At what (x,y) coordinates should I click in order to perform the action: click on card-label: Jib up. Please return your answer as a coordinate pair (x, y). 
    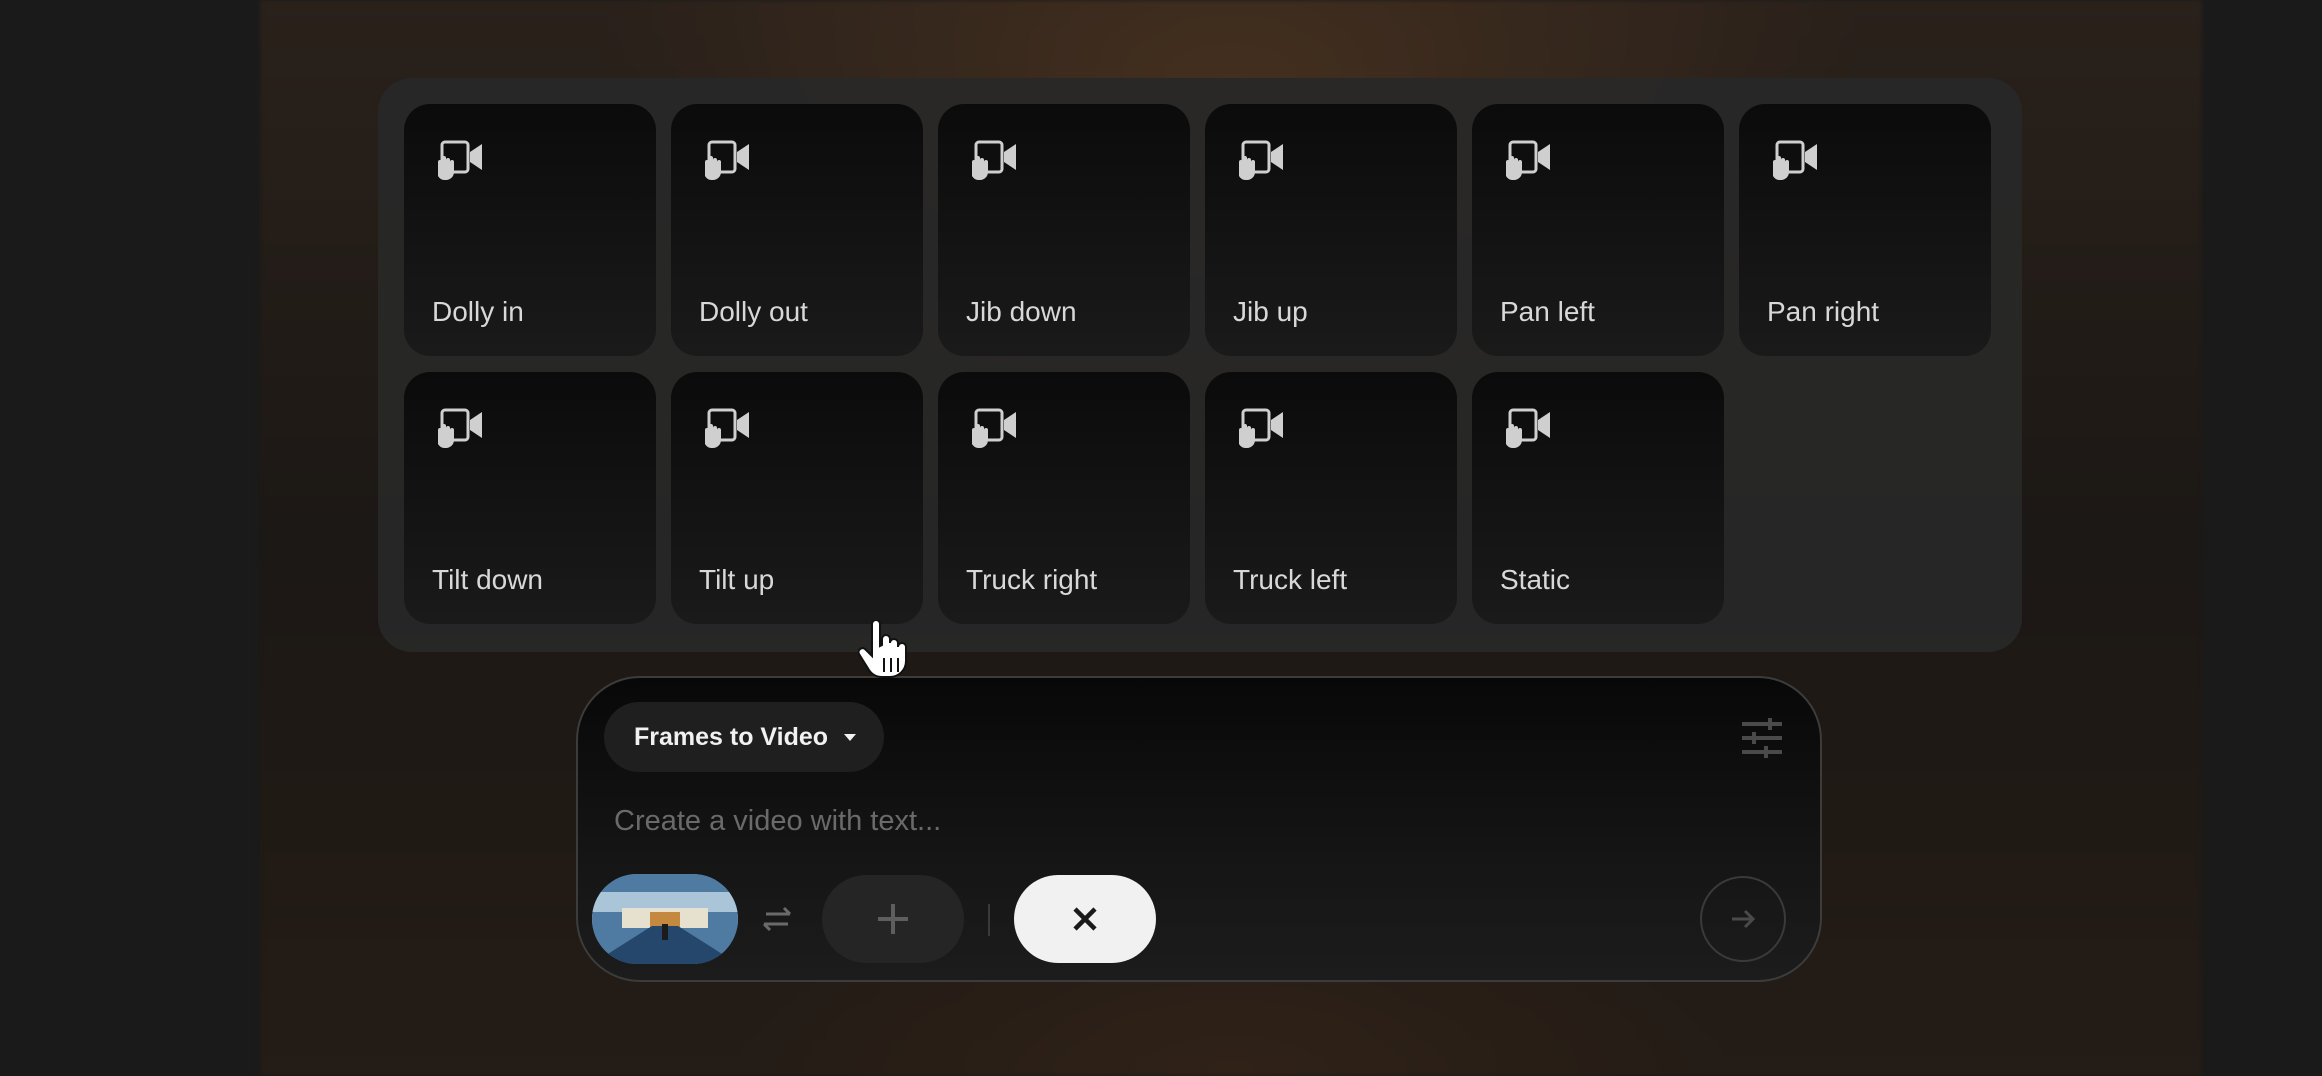
    Looking at the image, I should click on (1270, 311).